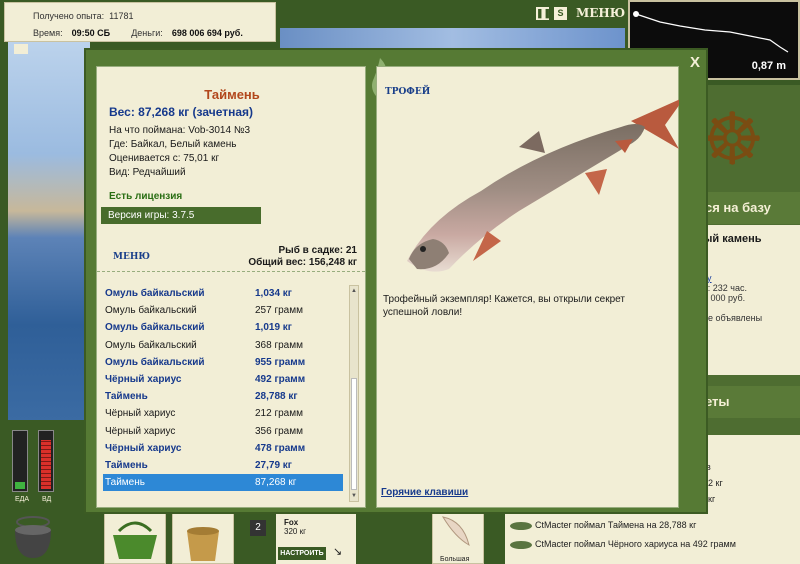 The height and width of the screenshot is (564, 800). Describe the element at coordinates (164, 158) in the screenshot. I see `value-line: Оценивается с: 75,01 кг` at that location.